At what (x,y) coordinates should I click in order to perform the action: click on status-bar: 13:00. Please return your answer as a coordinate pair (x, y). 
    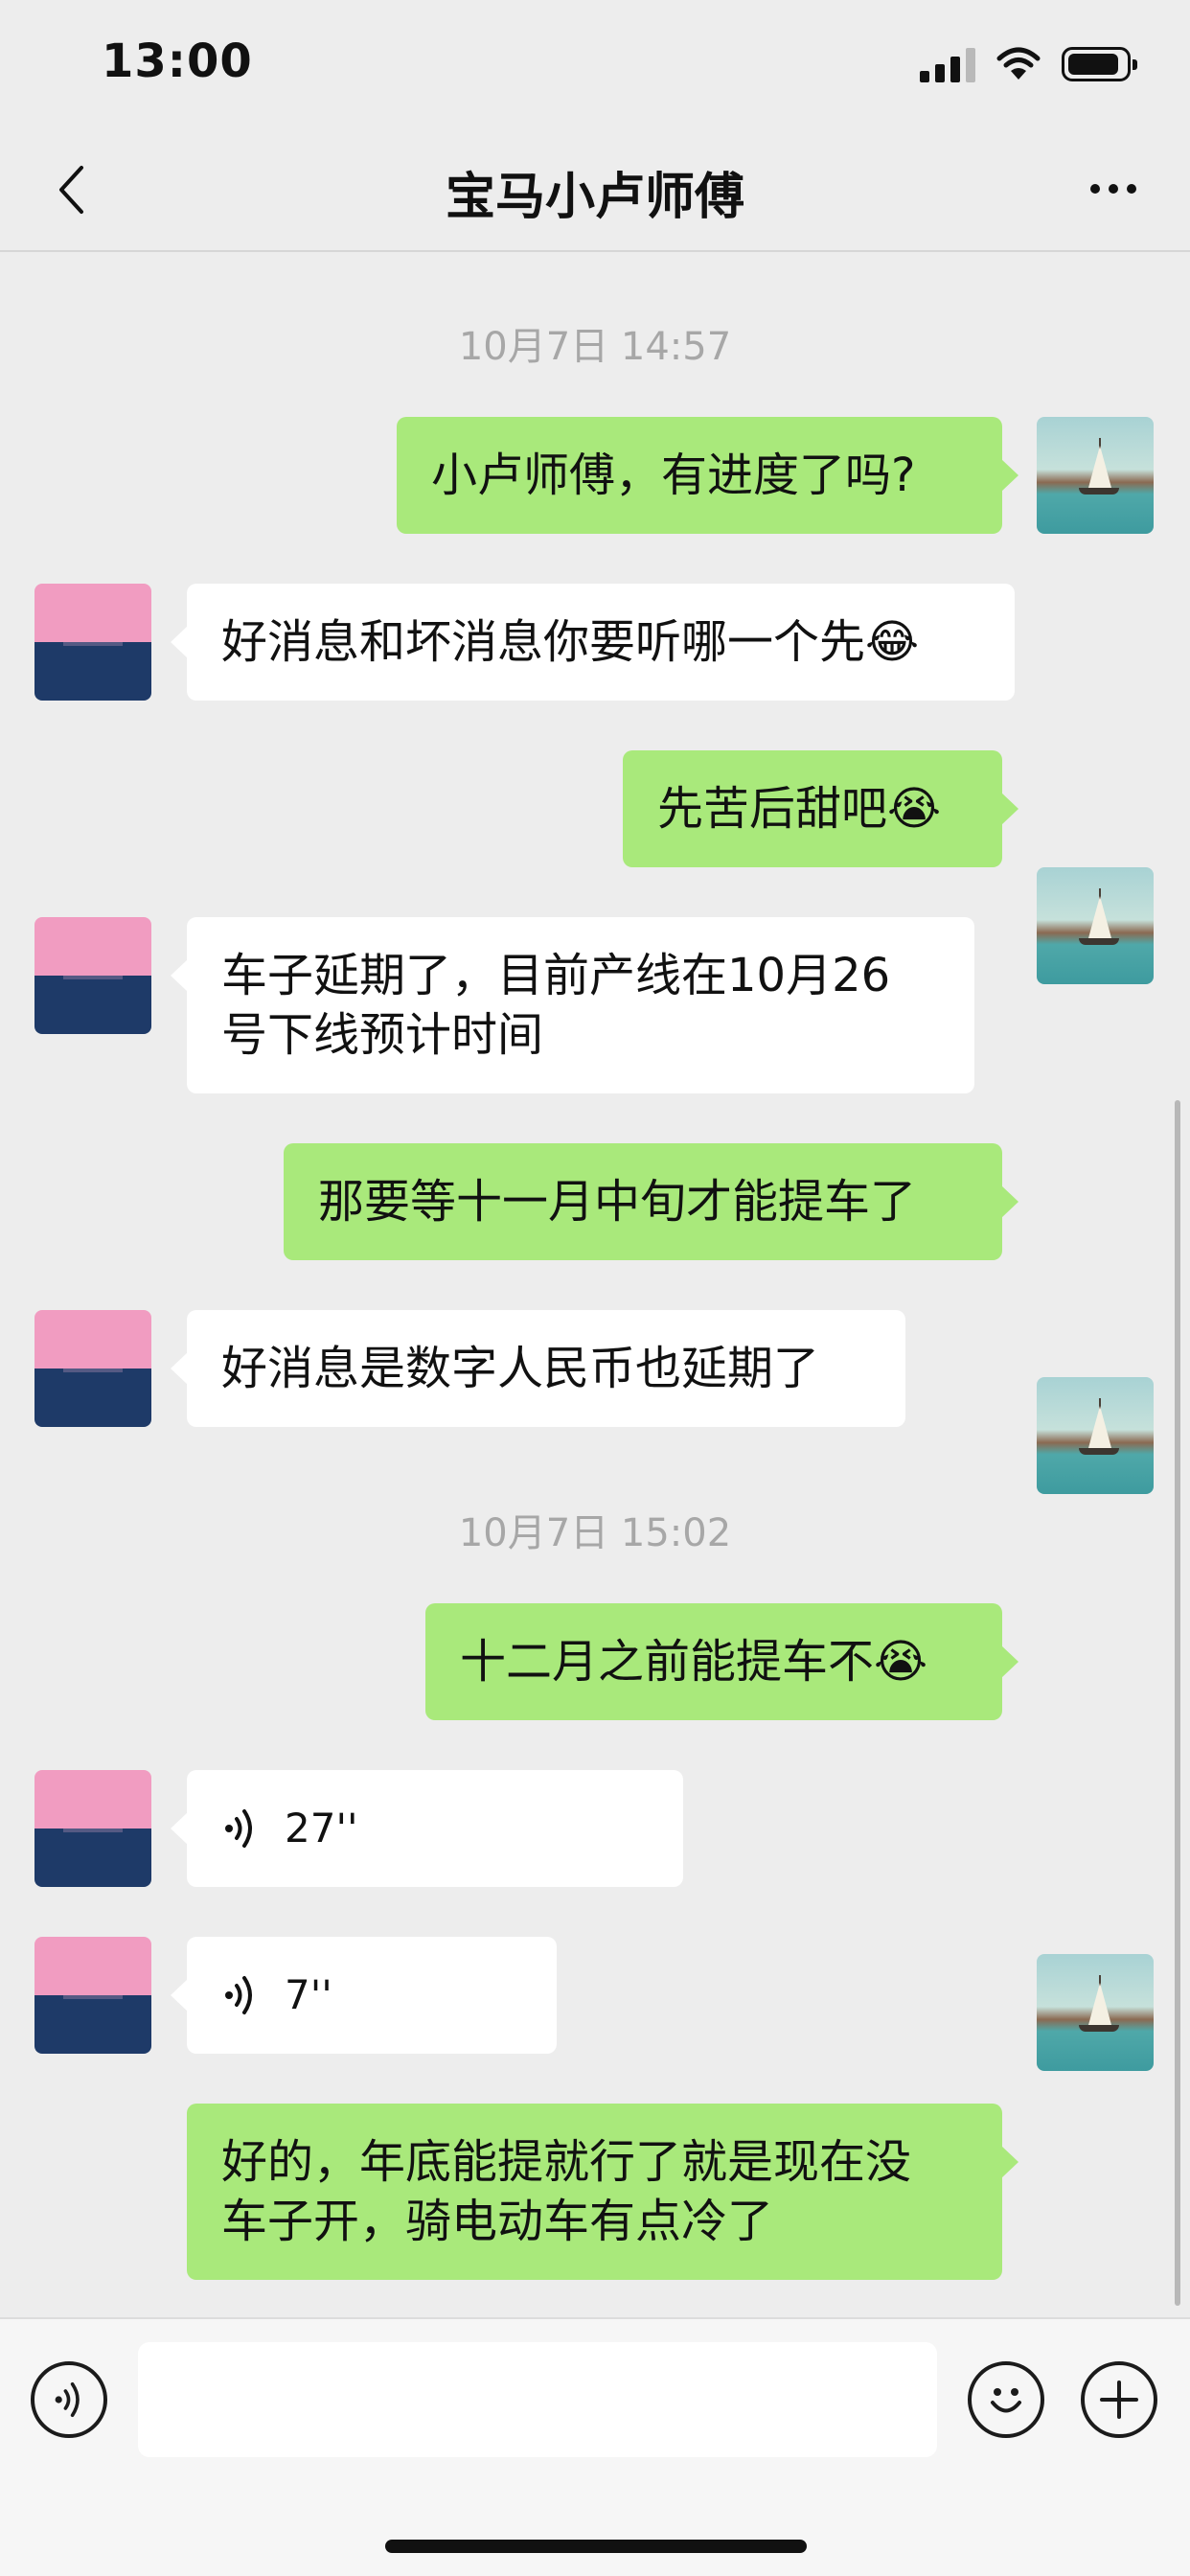
    Looking at the image, I should click on (595, 64).